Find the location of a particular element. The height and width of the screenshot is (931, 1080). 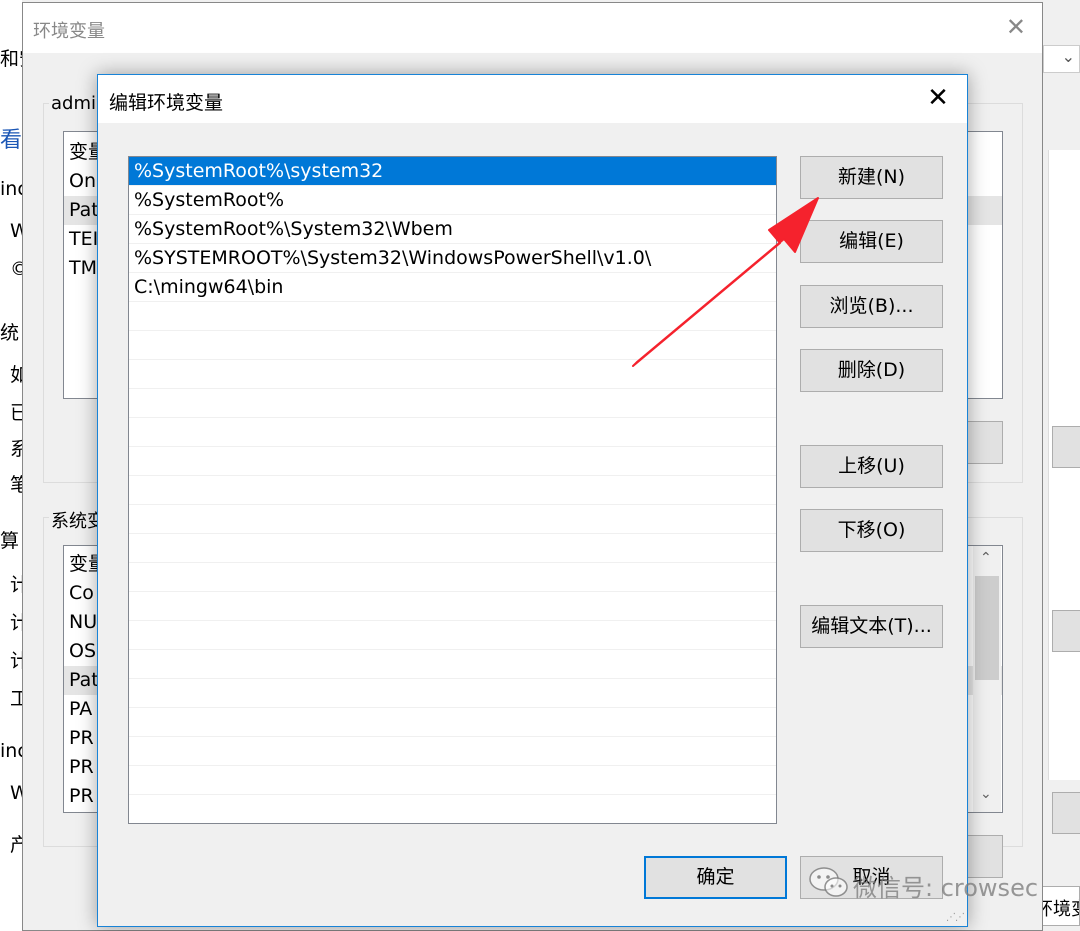

bg-dropdown: ⌄ is located at coordinates (1061, 59).